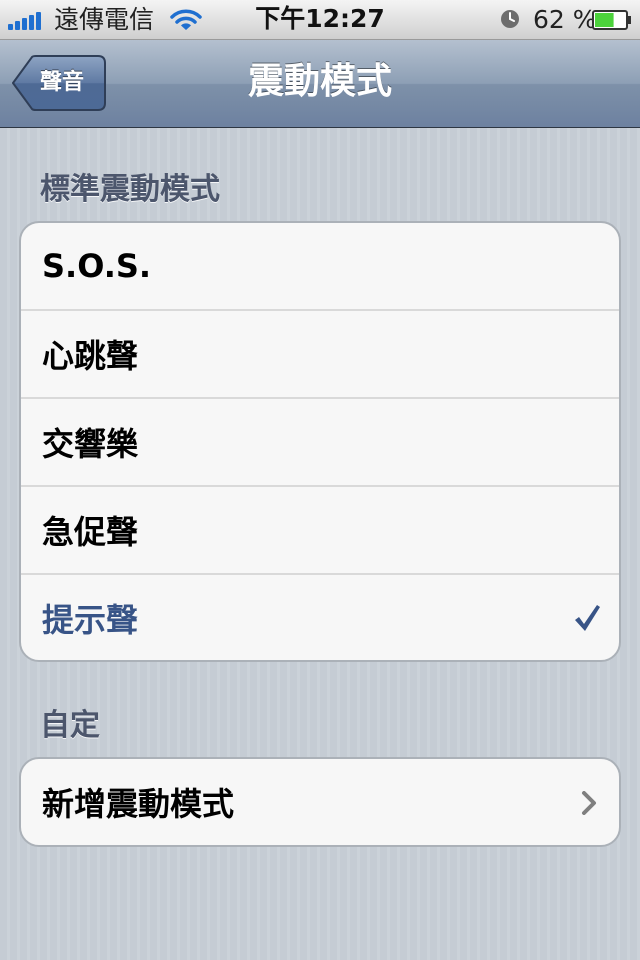 The width and height of the screenshot is (640, 960). Describe the element at coordinates (90, 356) in the screenshot. I see `row-label: 心跳聲` at that location.